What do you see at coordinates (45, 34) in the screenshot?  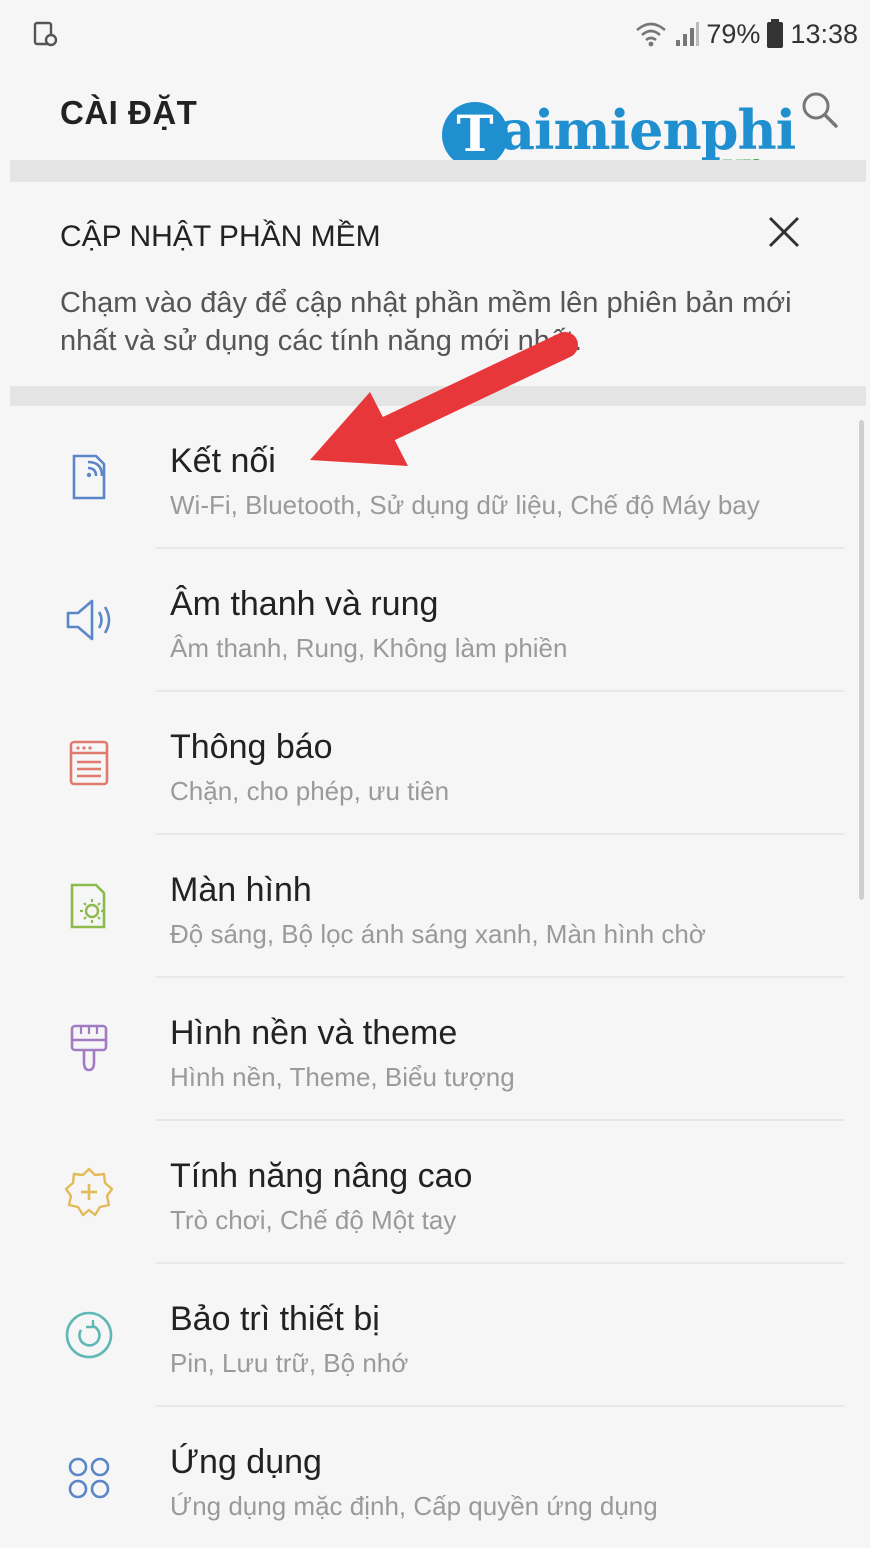 I see `screenshot-icon` at bounding box center [45, 34].